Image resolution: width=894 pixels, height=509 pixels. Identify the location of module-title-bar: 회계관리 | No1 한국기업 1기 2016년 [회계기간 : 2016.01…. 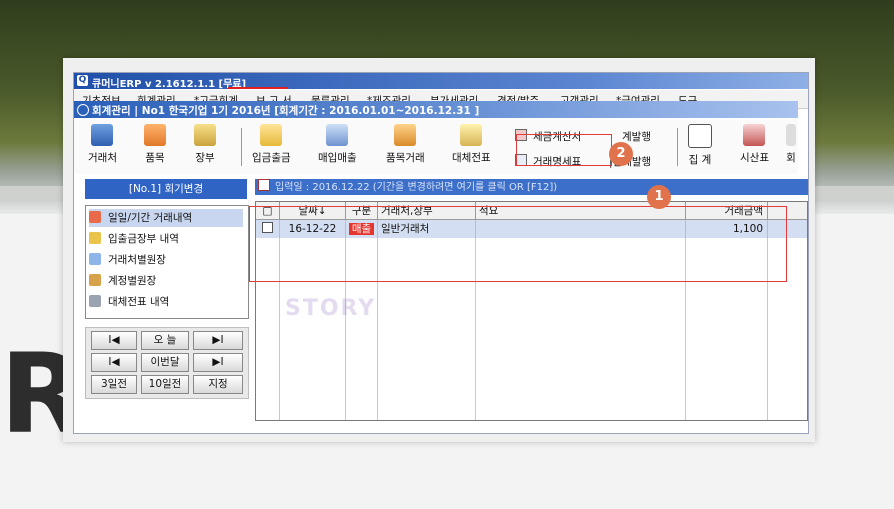
(436, 109).